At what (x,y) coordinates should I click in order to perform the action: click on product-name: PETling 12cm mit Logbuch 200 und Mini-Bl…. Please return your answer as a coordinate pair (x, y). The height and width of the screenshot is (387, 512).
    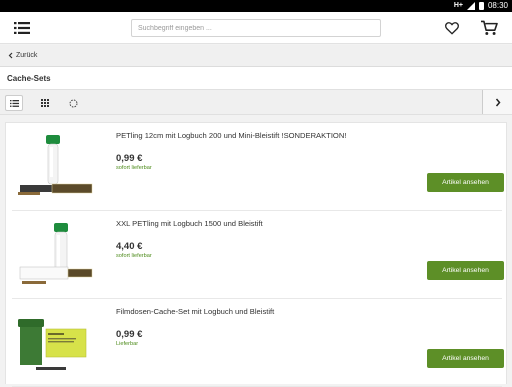
    Looking at the image, I should click on (231, 135).